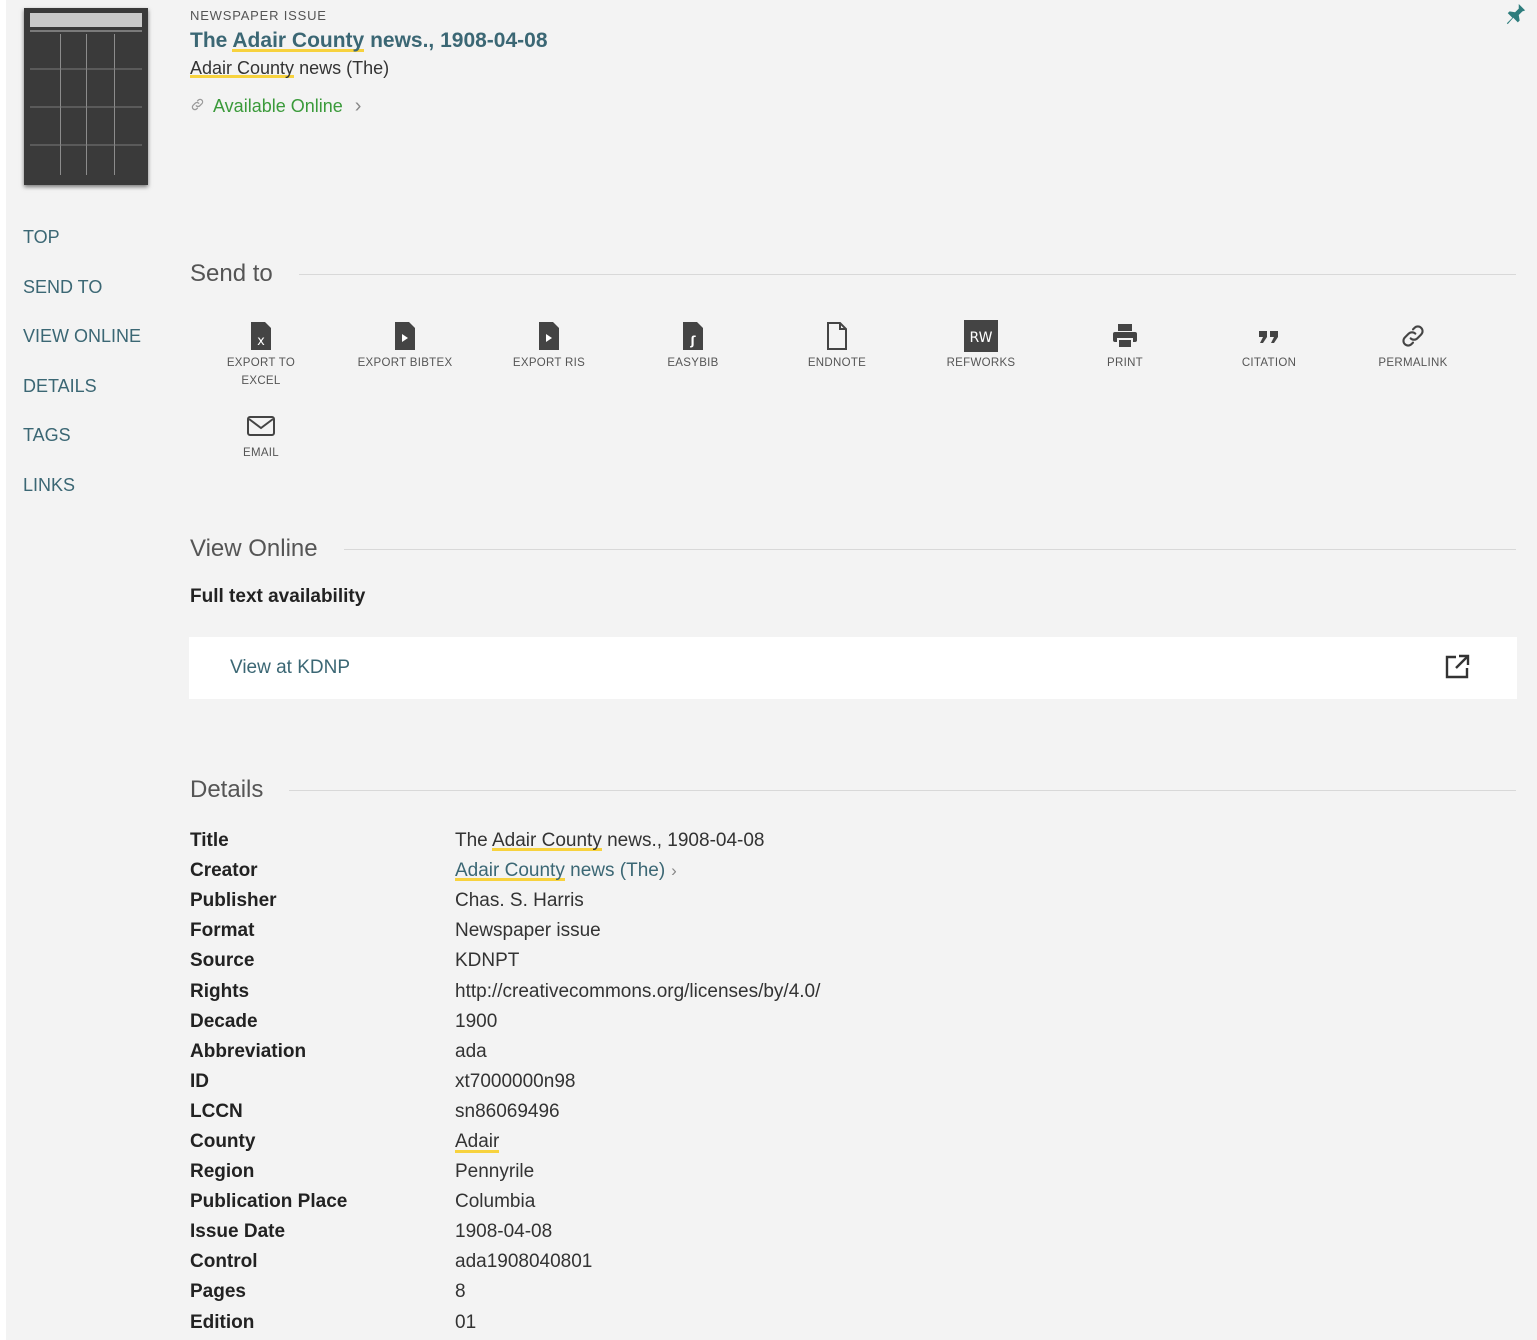  I want to click on send-to-title: Send to, so click(231, 273).